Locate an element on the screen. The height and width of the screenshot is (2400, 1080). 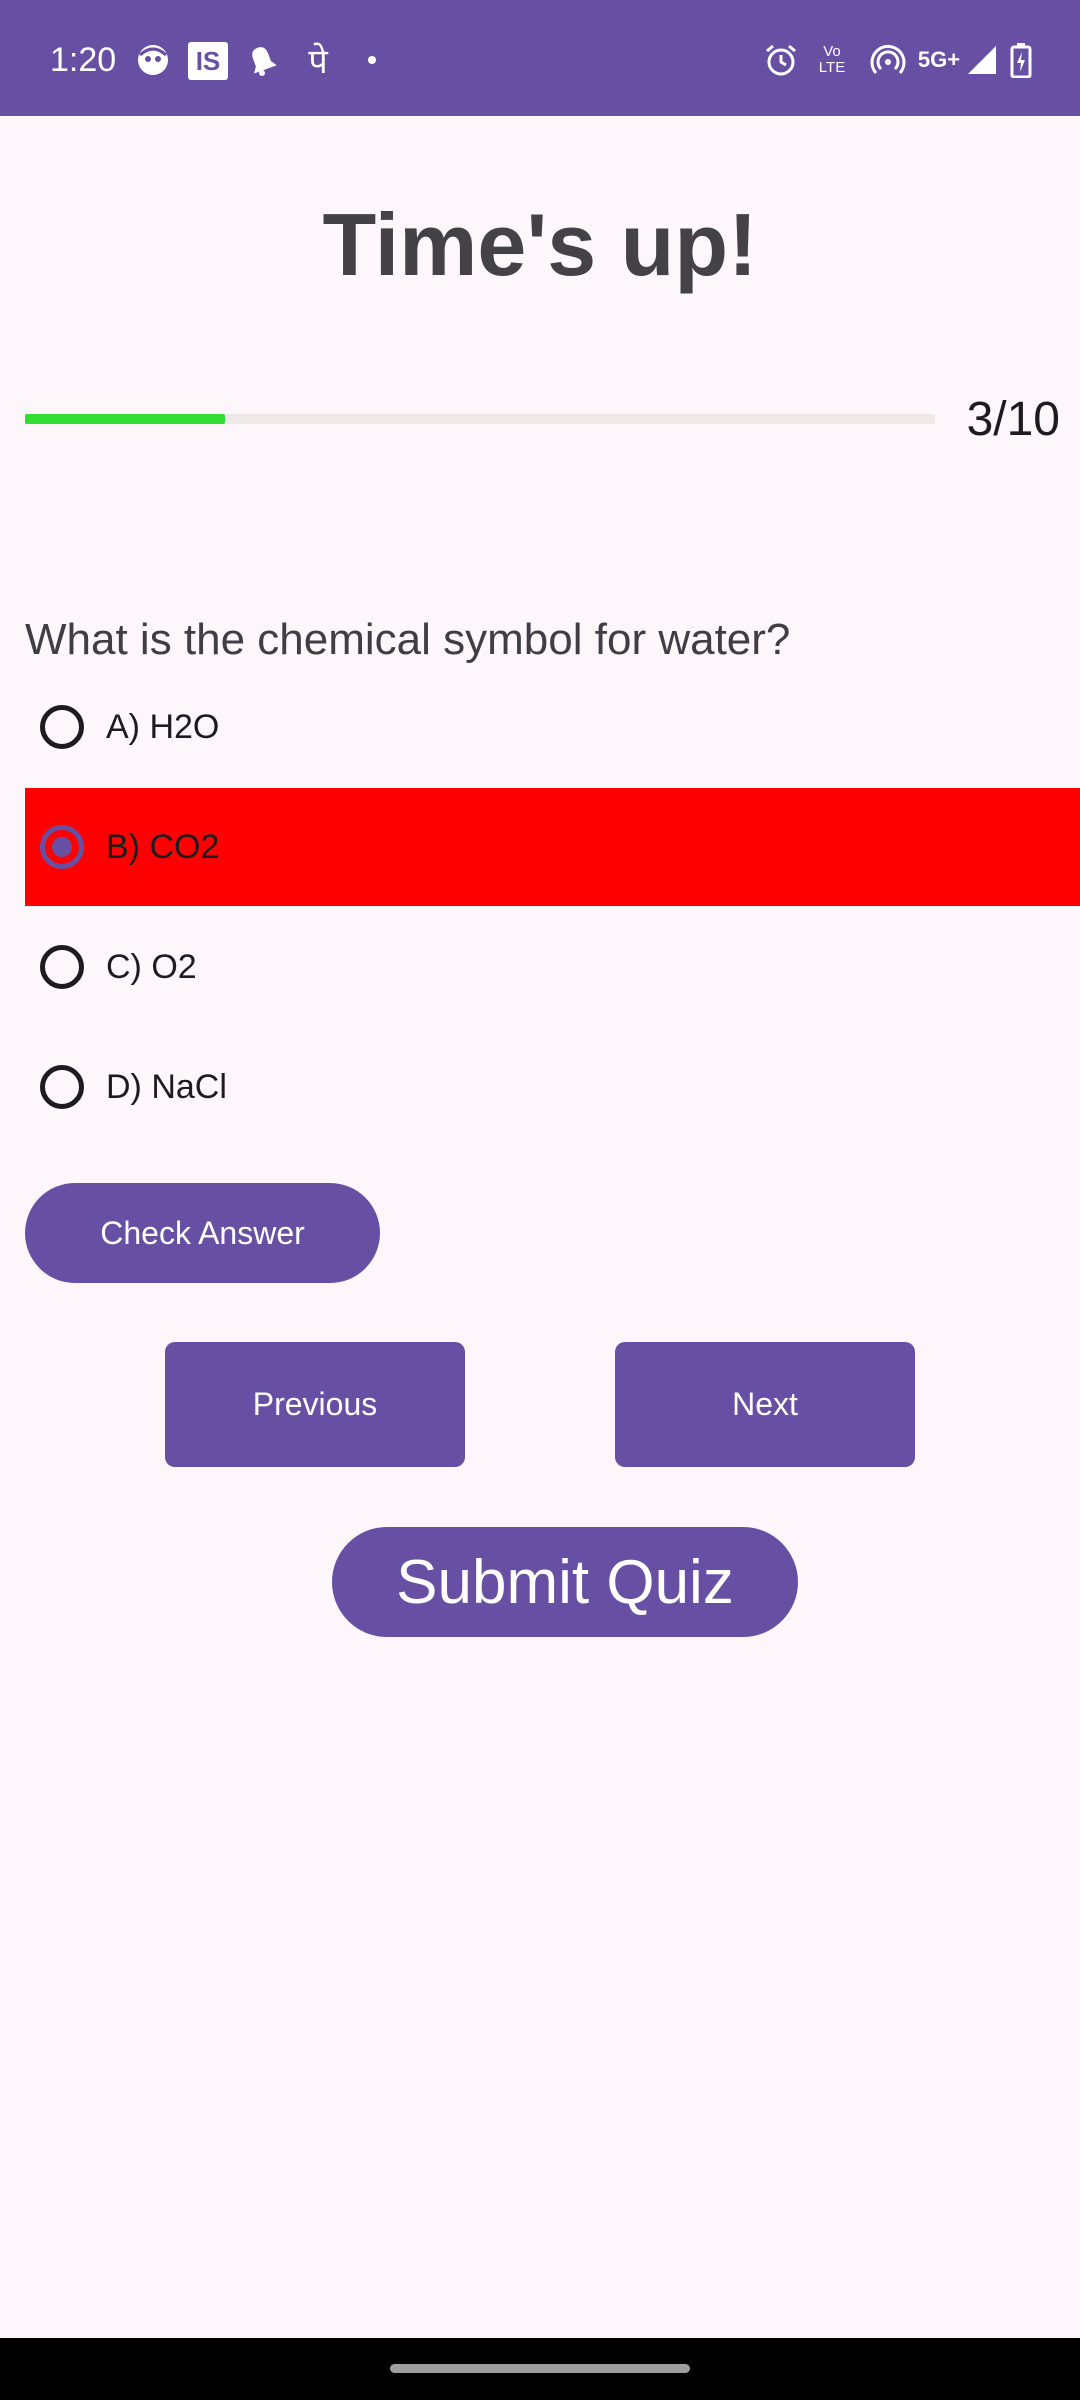
check-answer-button: Check Answer is located at coordinates (202, 1233).